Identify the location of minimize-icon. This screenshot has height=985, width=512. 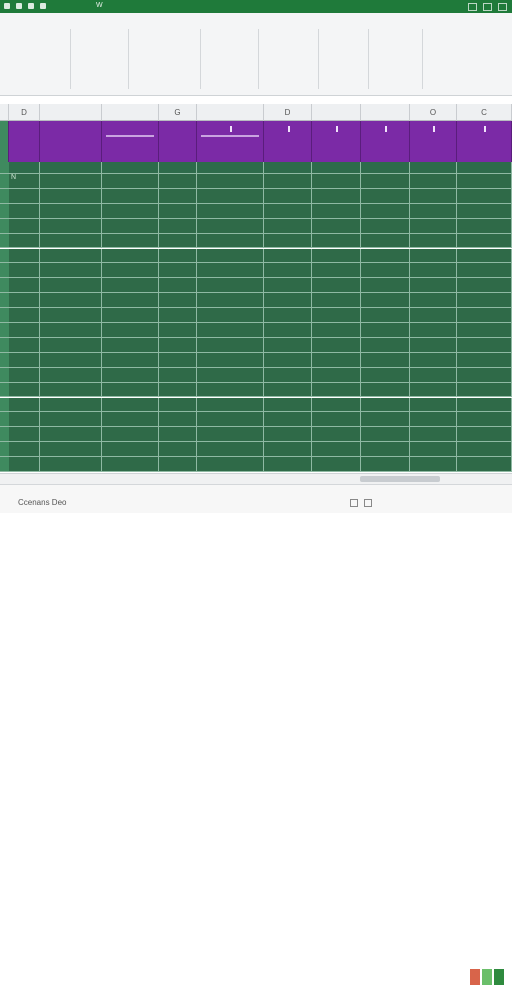
(472, 7).